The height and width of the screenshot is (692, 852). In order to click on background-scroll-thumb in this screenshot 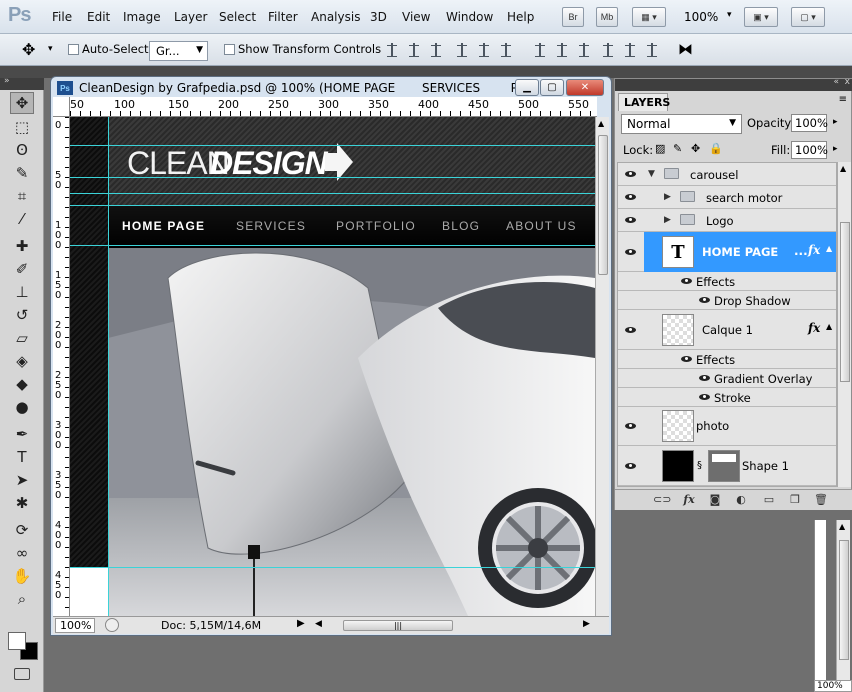, I will do `click(844, 600)`.